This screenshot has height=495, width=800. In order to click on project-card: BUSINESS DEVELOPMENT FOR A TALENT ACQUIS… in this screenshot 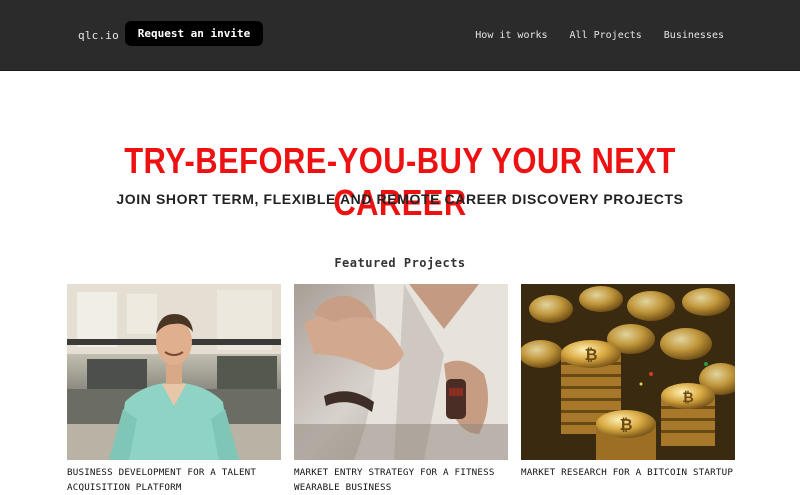, I will do `click(174, 389)`.